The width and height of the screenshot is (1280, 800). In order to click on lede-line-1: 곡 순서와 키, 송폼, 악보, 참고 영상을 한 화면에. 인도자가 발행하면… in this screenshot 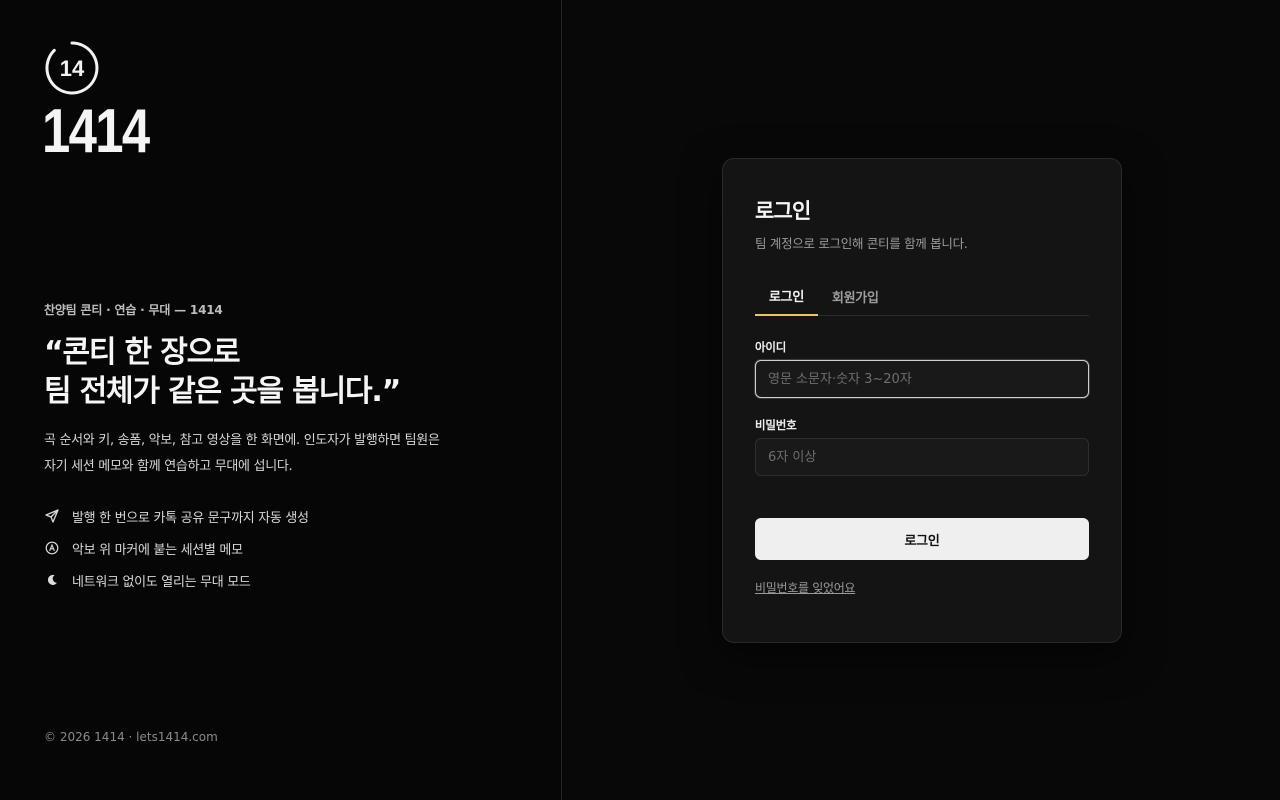, I will do `click(242, 440)`.